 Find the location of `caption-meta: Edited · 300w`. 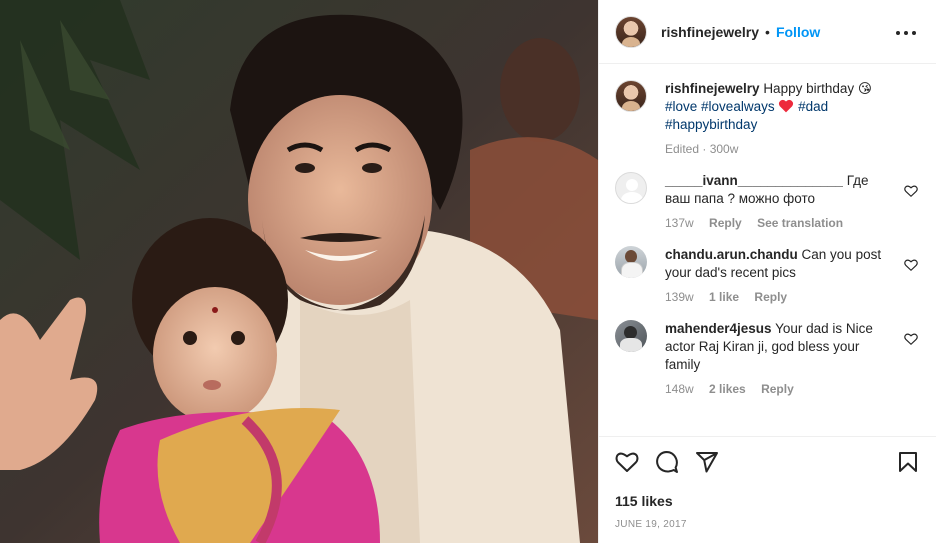

caption-meta: Edited · 300w is located at coordinates (702, 149).